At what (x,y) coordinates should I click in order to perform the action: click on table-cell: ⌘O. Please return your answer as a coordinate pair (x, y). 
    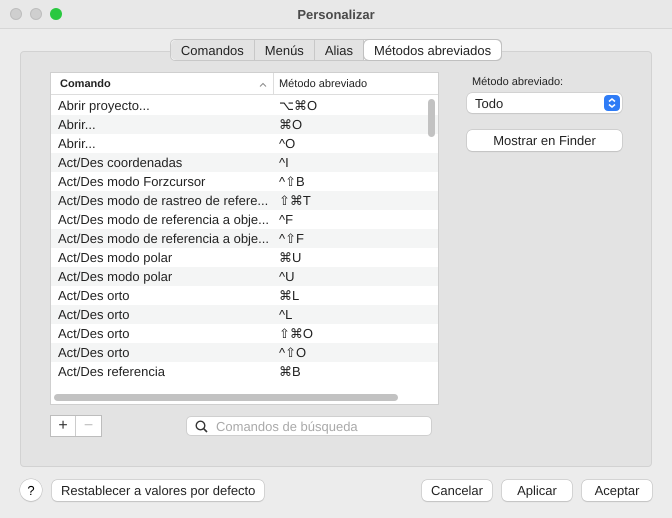
    Looking at the image, I should click on (290, 124).